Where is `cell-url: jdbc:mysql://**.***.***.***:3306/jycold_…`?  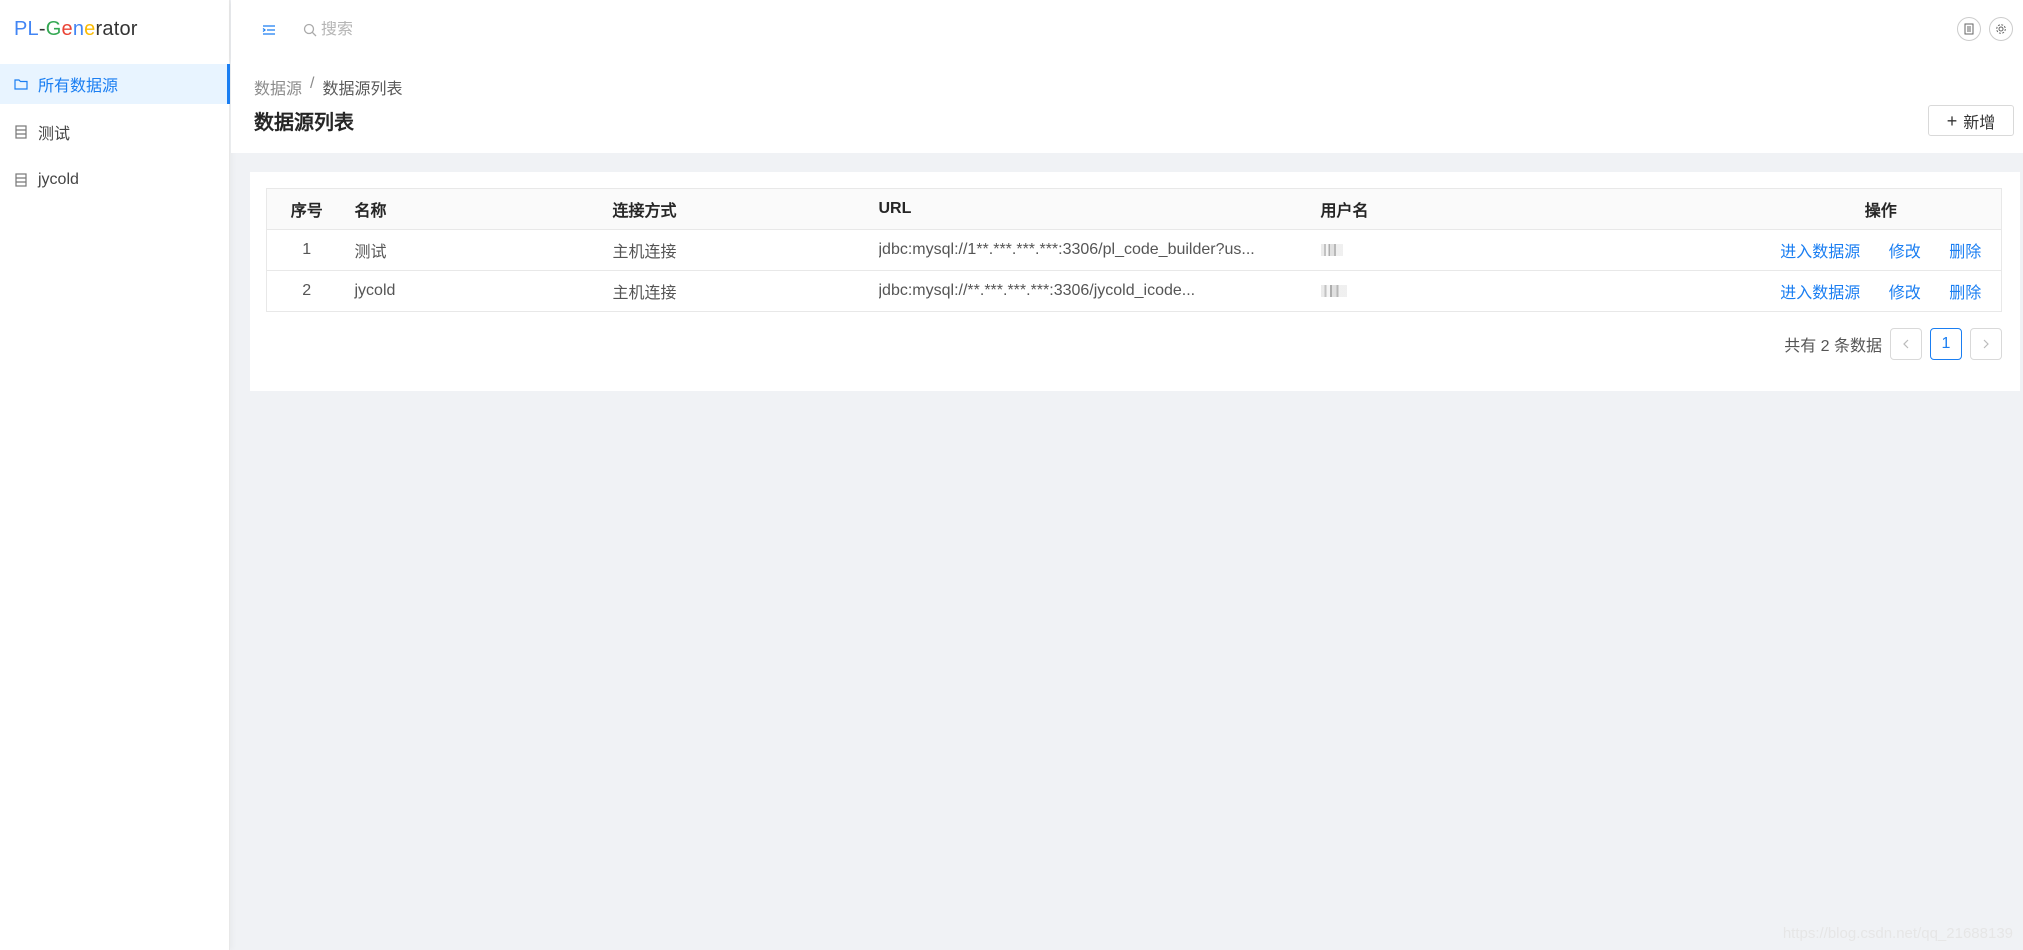 cell-url: jdbc:mysql://**.***.***.***:3306/jycold_… is located at coordinates (1100, 291).